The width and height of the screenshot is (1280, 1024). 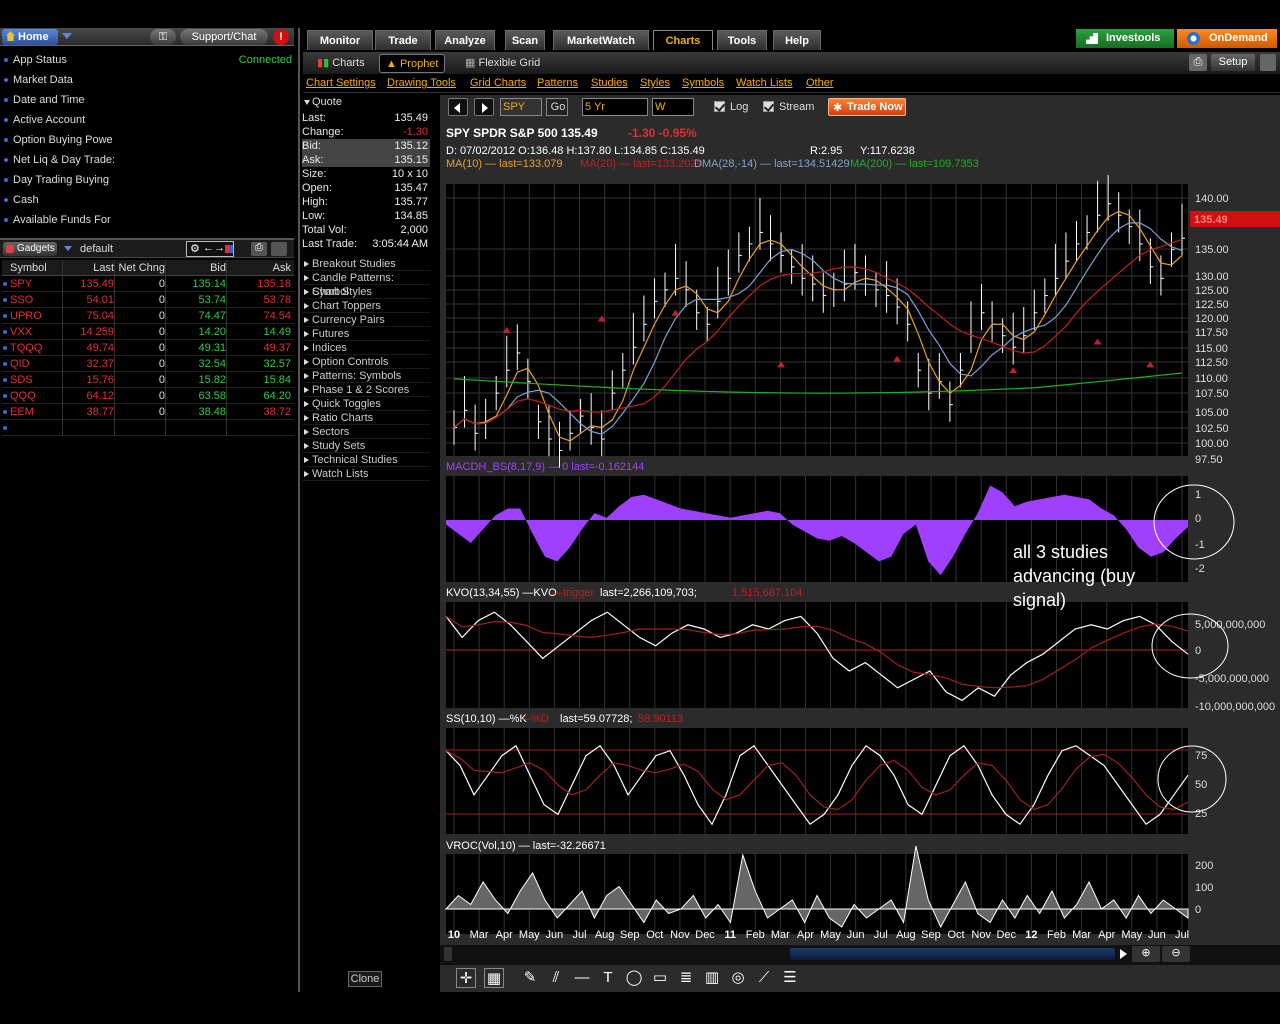 What do you see at coordinates (148, 300) in the screenshot?
I see `table-row: SSO 54.01 0 53.74 53.78` at bounding box center [148, 300].